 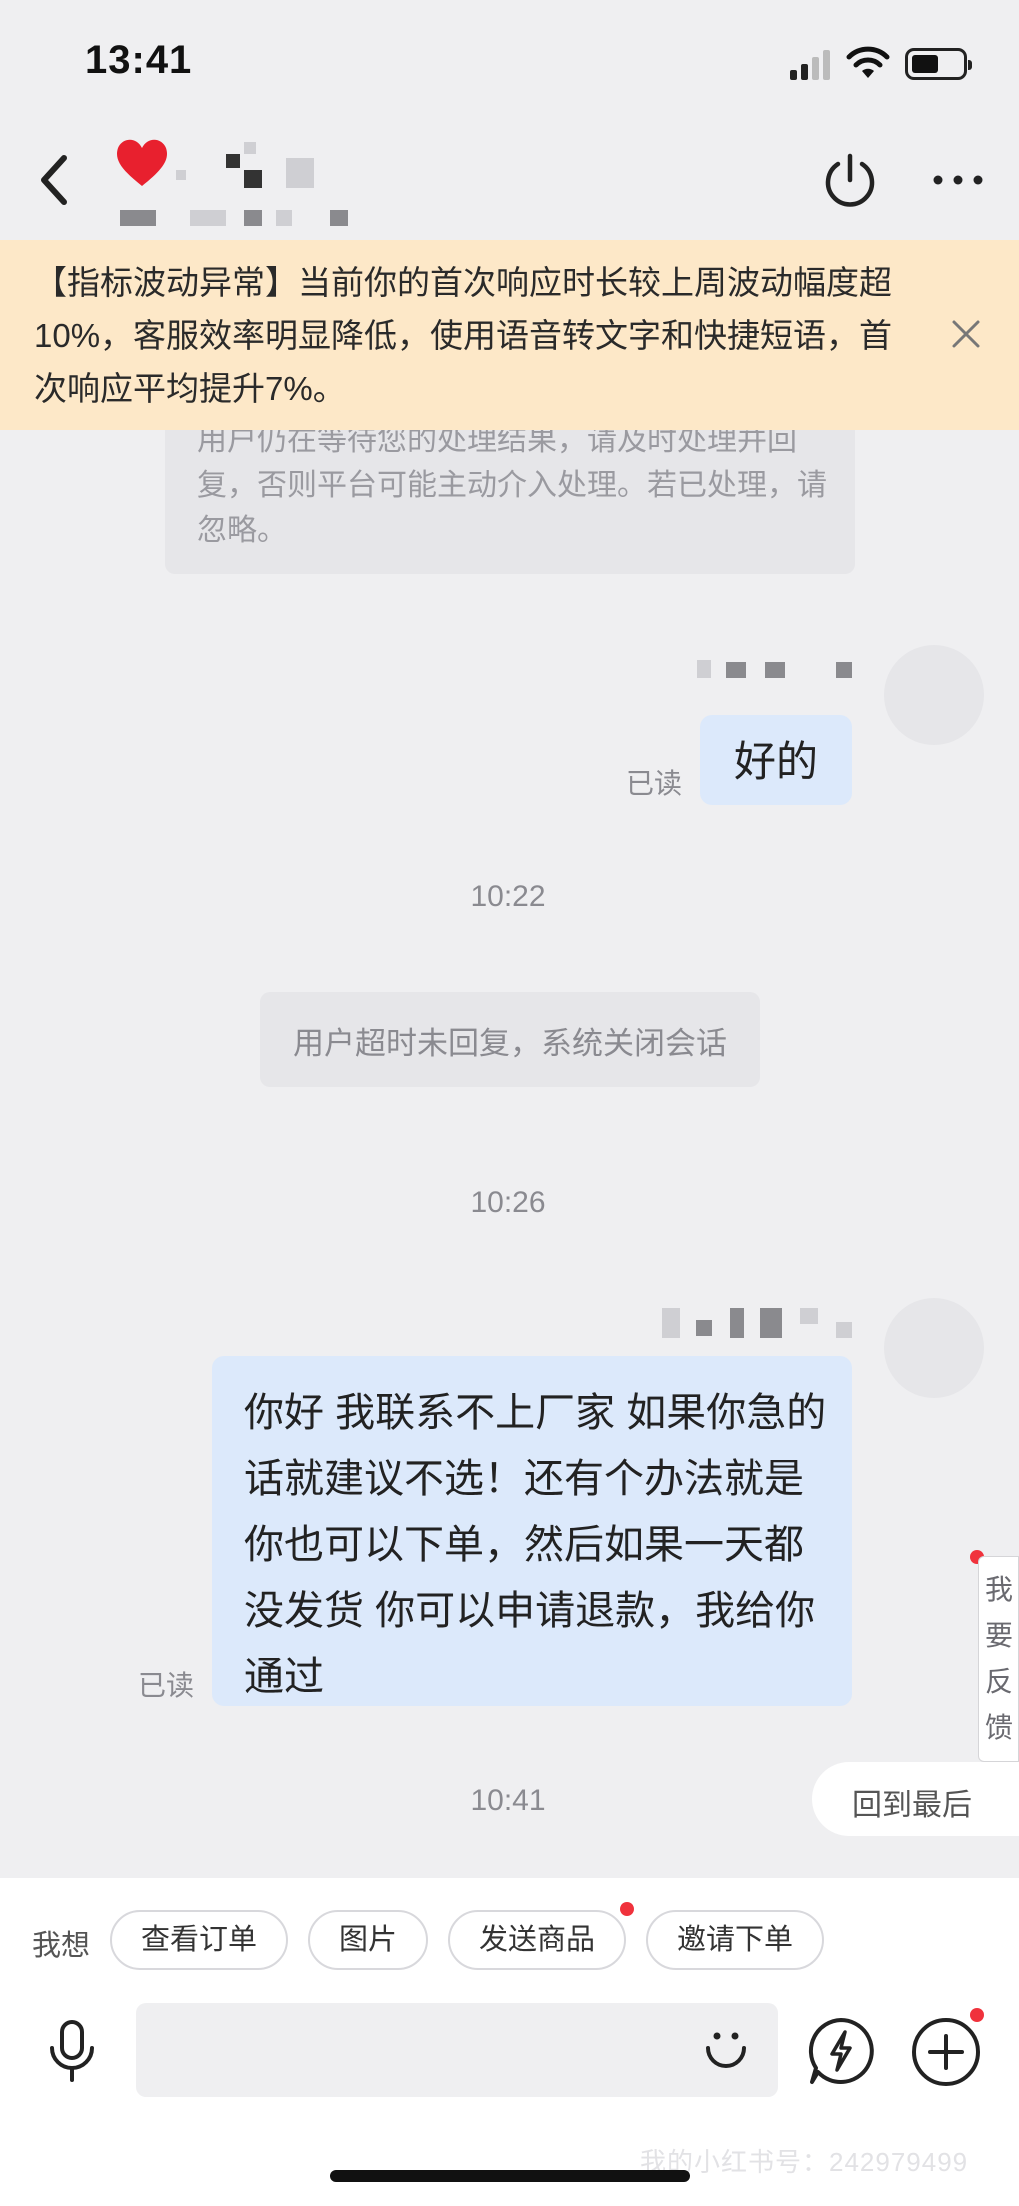 What do you see at coordinates (199, 1940) in the screenshot?
I see `chip-view-order: 查看订单` at bounding box center [199, 1940].